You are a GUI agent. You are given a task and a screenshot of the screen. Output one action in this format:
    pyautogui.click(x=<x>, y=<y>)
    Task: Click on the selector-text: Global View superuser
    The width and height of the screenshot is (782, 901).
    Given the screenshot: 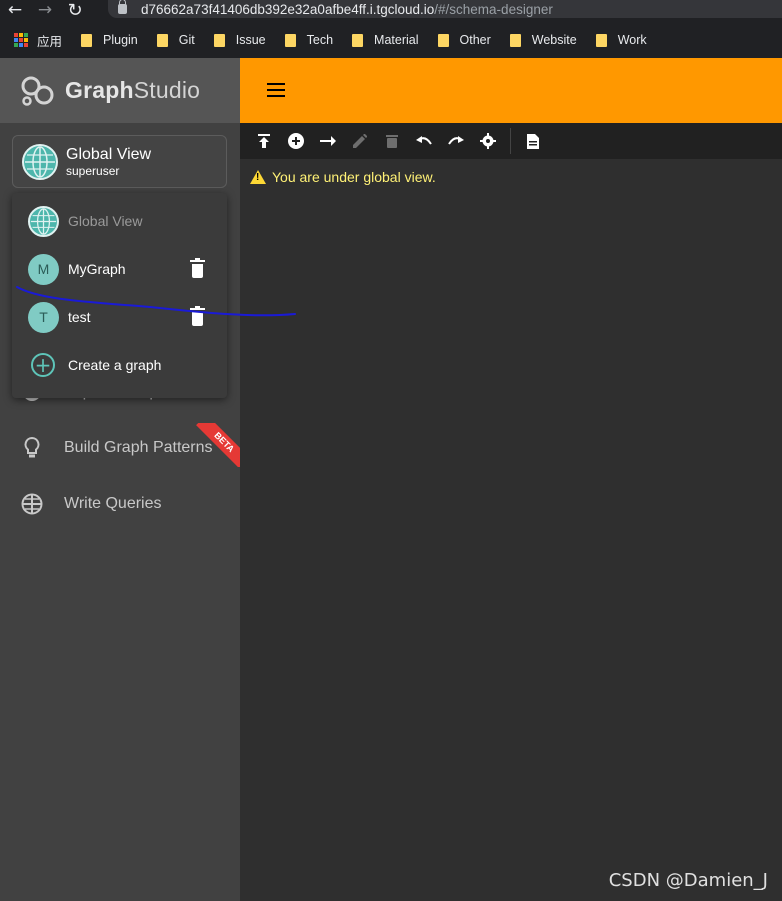 What is the action you would take?
    pyautogui.click(x=108, y=162)
    